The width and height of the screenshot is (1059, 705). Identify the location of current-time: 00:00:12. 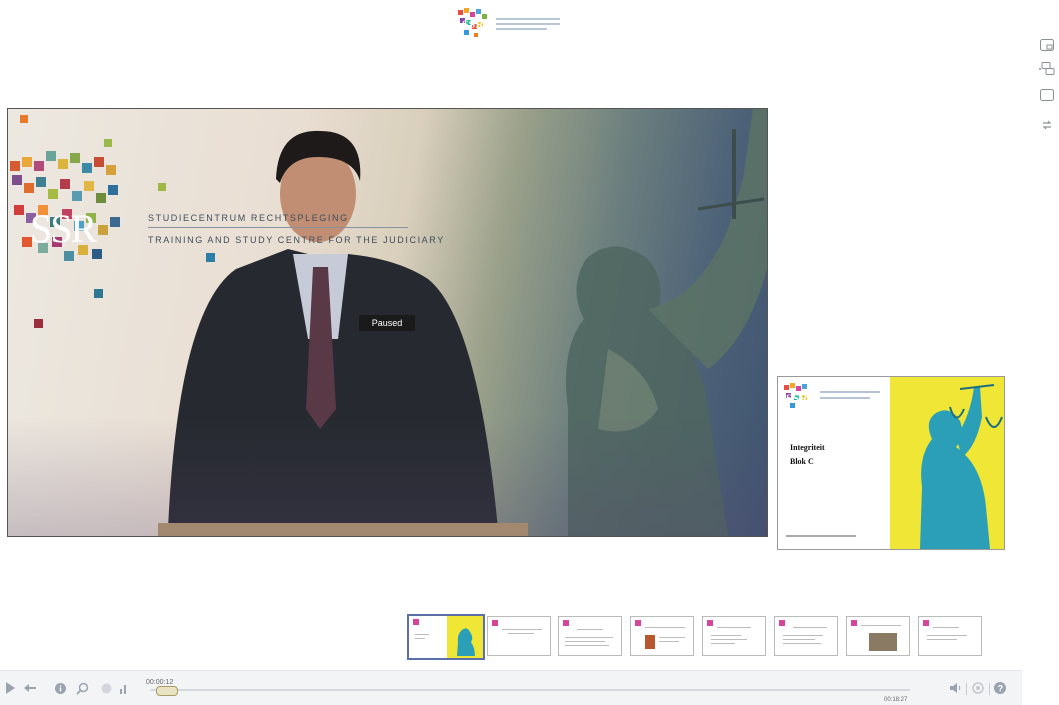
(160, 682).